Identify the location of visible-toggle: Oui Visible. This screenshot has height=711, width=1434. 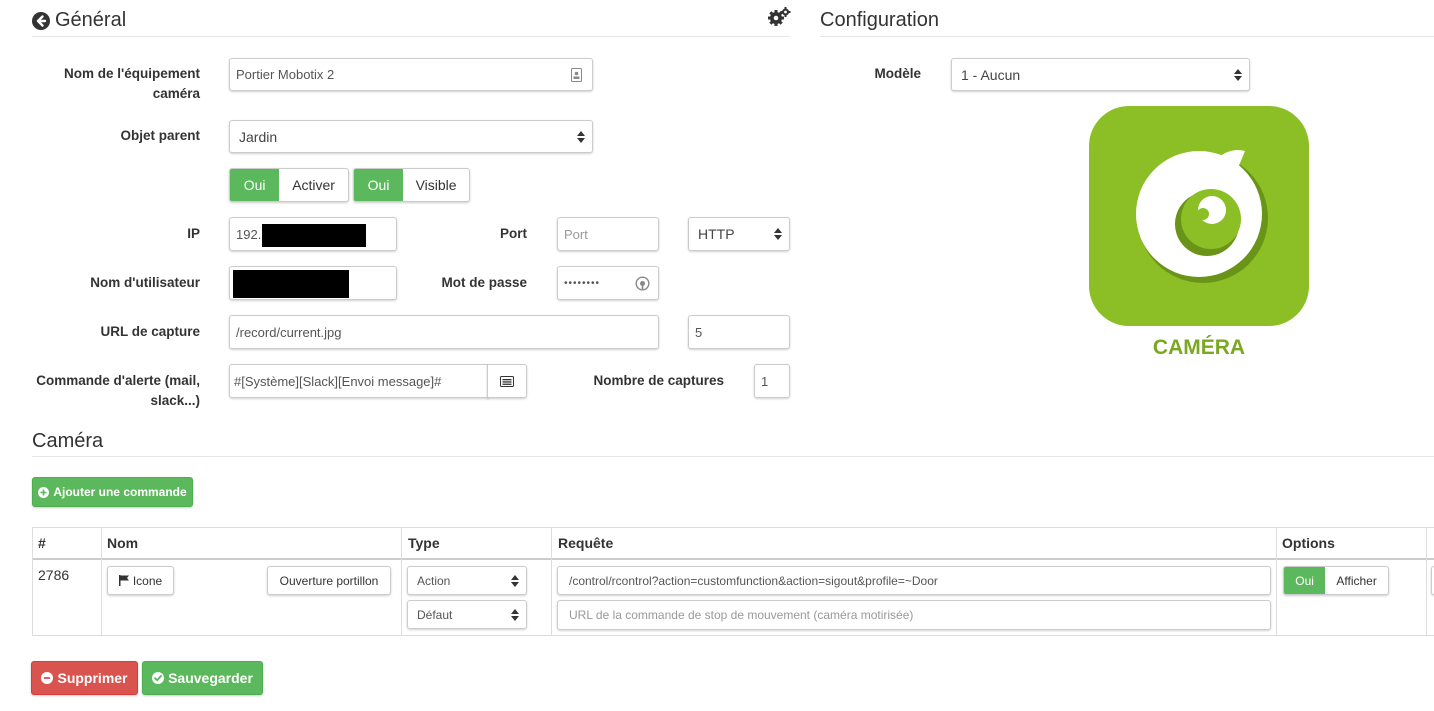
(411, 185).